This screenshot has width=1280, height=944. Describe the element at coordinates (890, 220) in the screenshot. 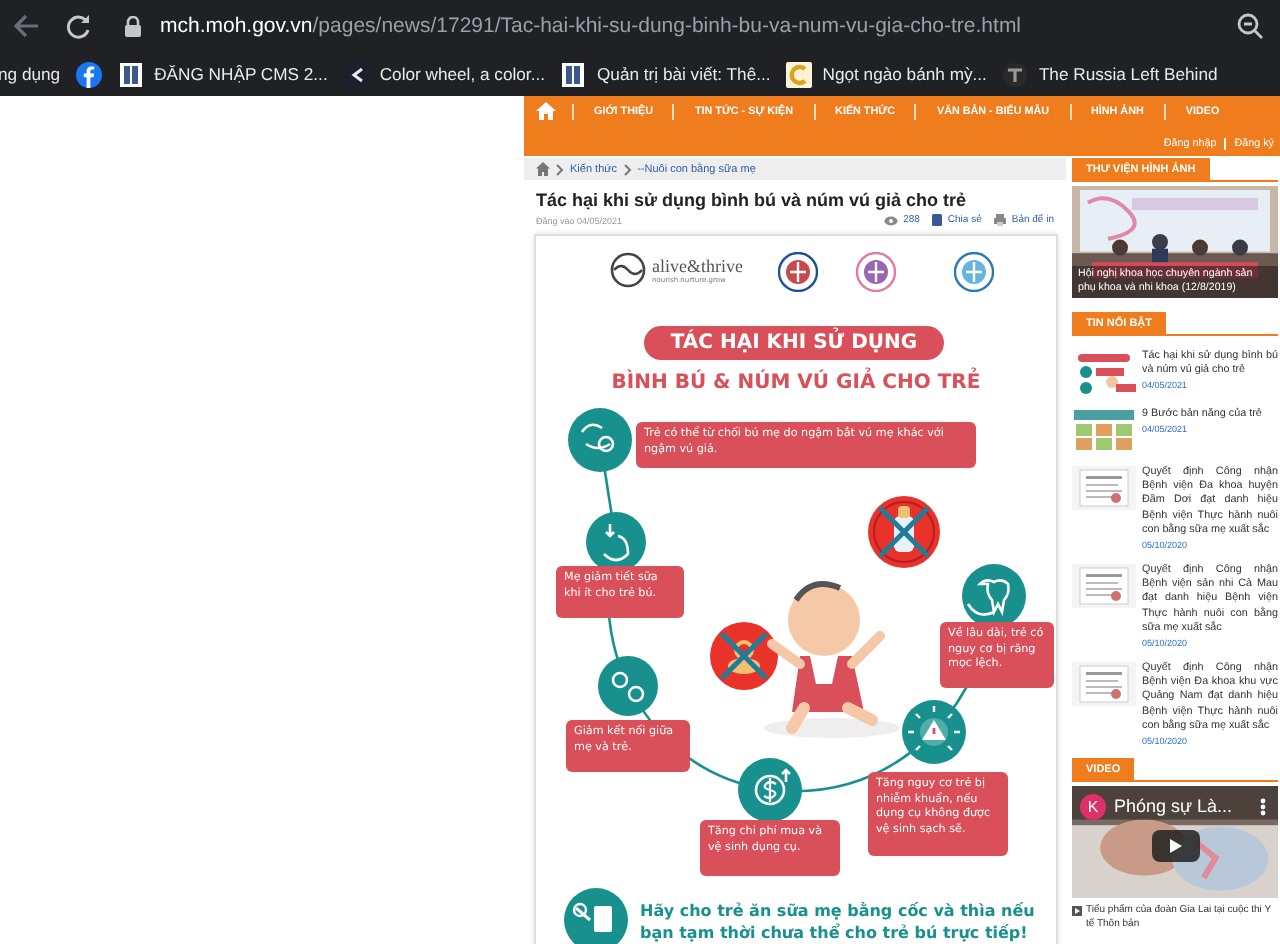

I see `eye-icon` at that location.